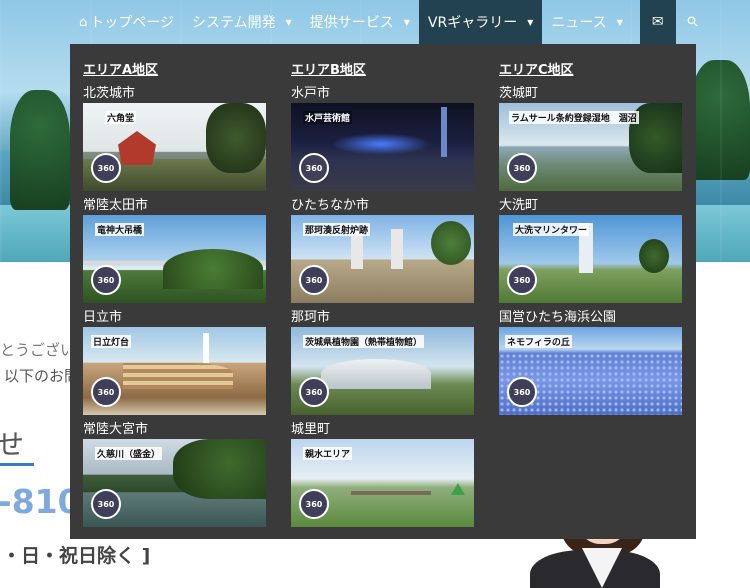 The width and height of the screenshot is (750, 588). What do you see at coordinates (351, 23) in the screenshot?
I see `nav-label: 提供サービス` at bounding box center [351, 23].